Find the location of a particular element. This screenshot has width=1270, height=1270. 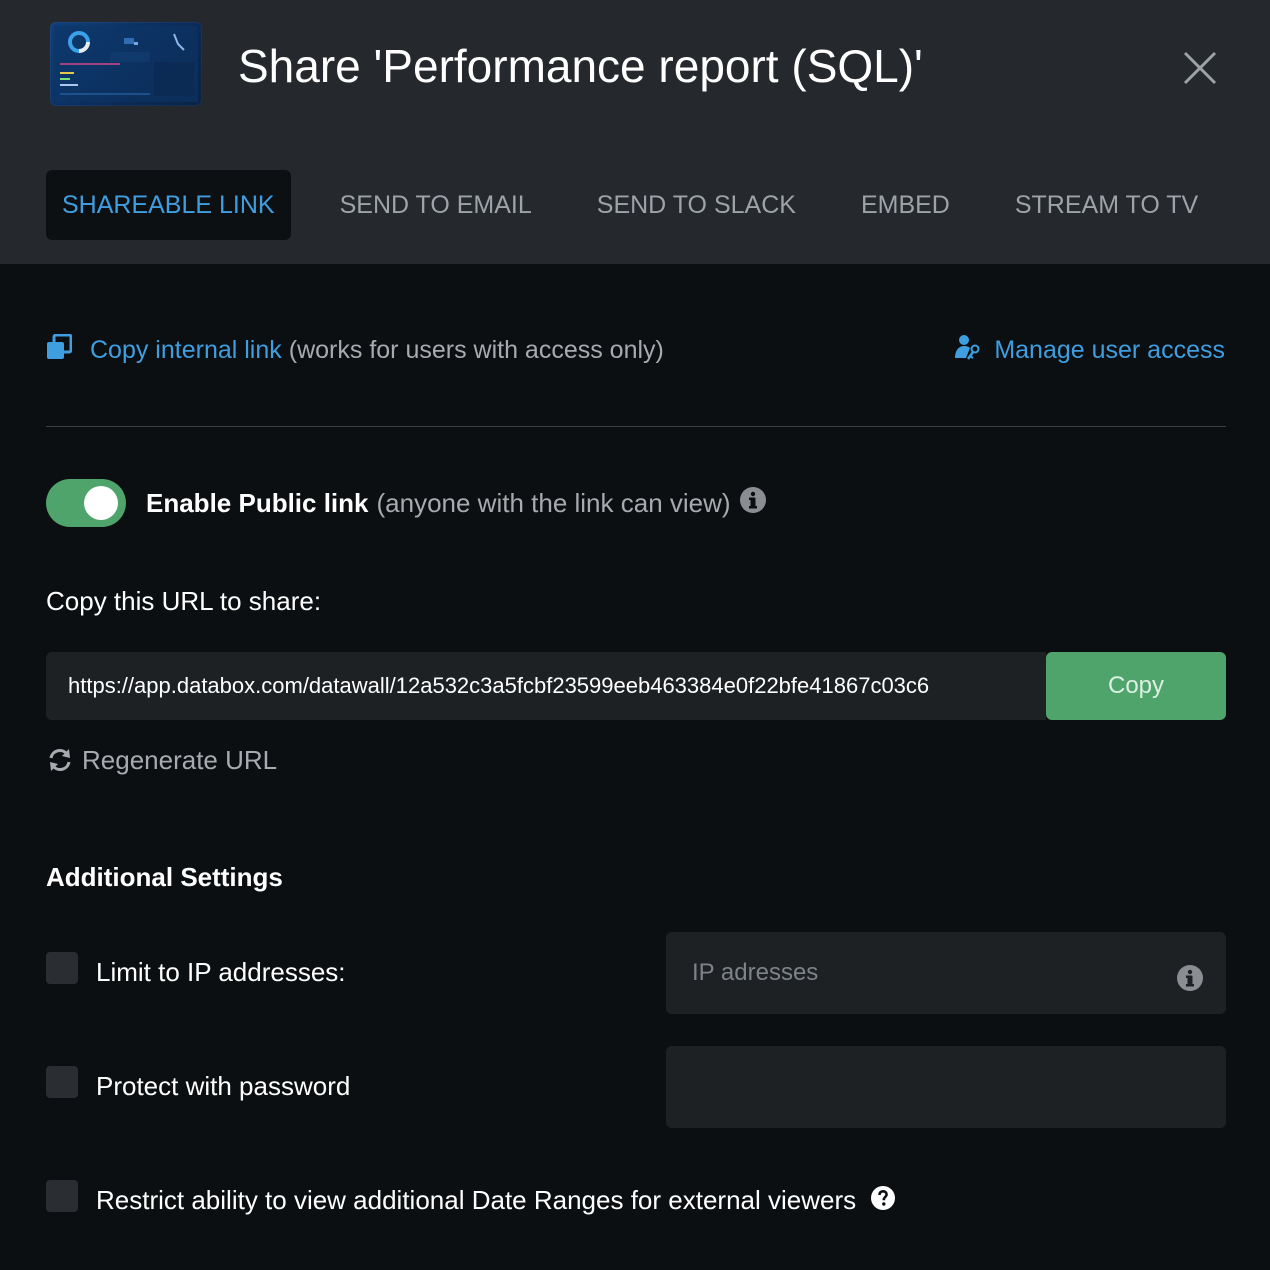

tab-stream-to-tv: STREAM TO TV is located at coordinates (1106, 205).